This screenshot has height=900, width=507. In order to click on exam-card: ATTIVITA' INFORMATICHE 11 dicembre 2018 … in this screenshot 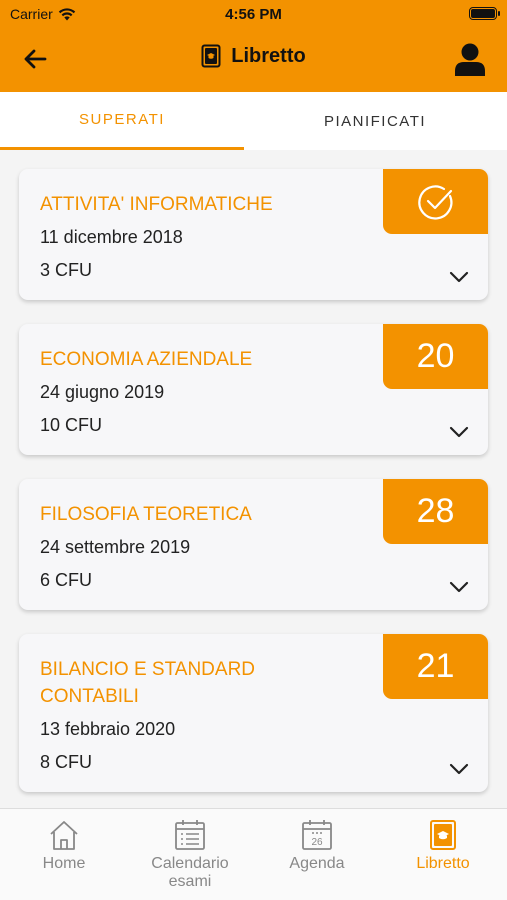, I will do `click(253, 234)`.